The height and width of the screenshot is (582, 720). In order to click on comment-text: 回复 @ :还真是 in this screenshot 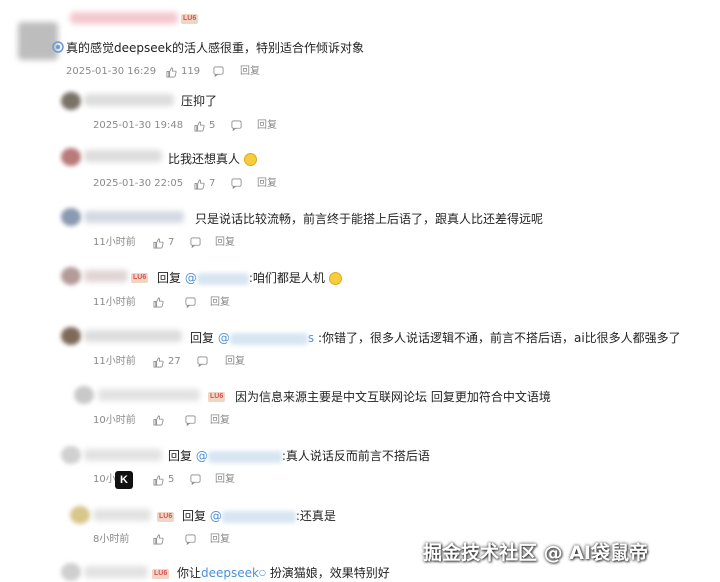, I will do `click(259, 516)`.